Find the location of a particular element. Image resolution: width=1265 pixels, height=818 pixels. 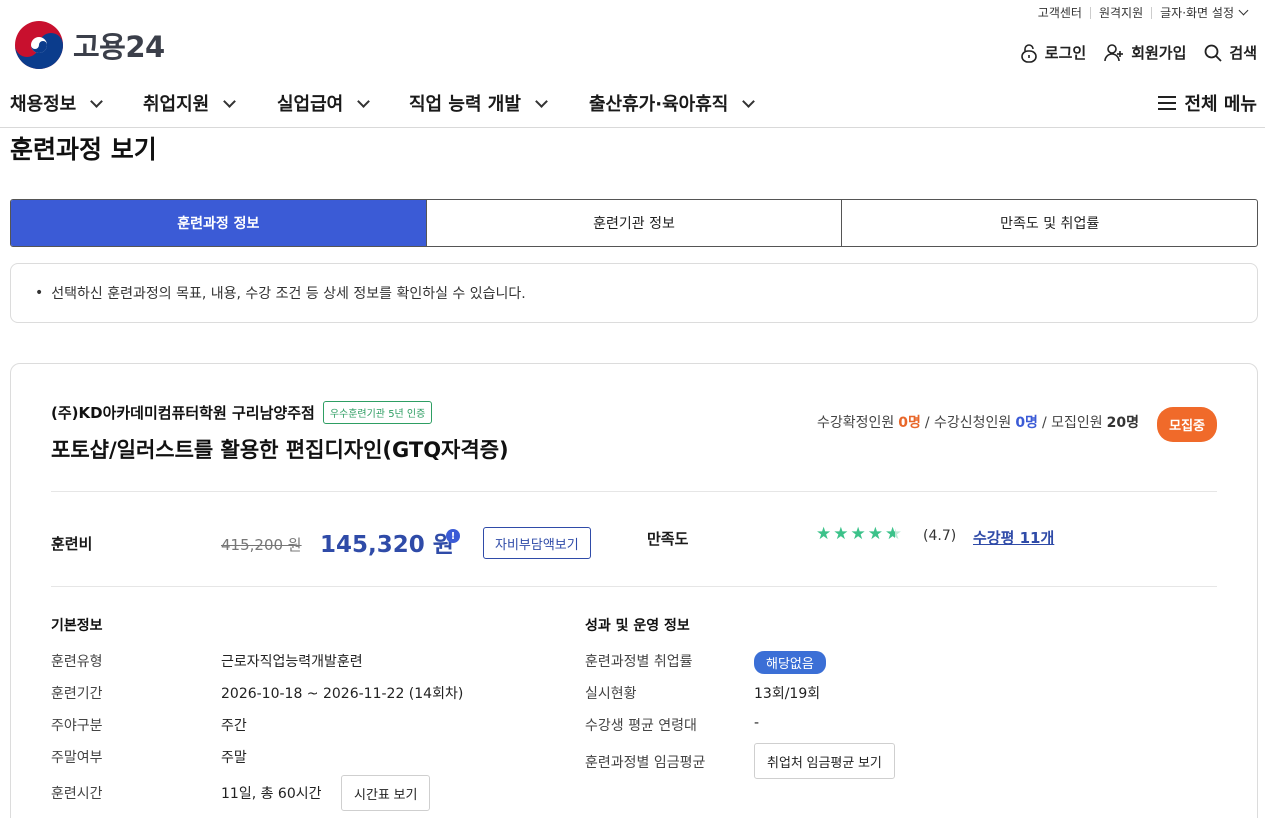

login-button: 로그인 is located at coordinates (1053, 52).